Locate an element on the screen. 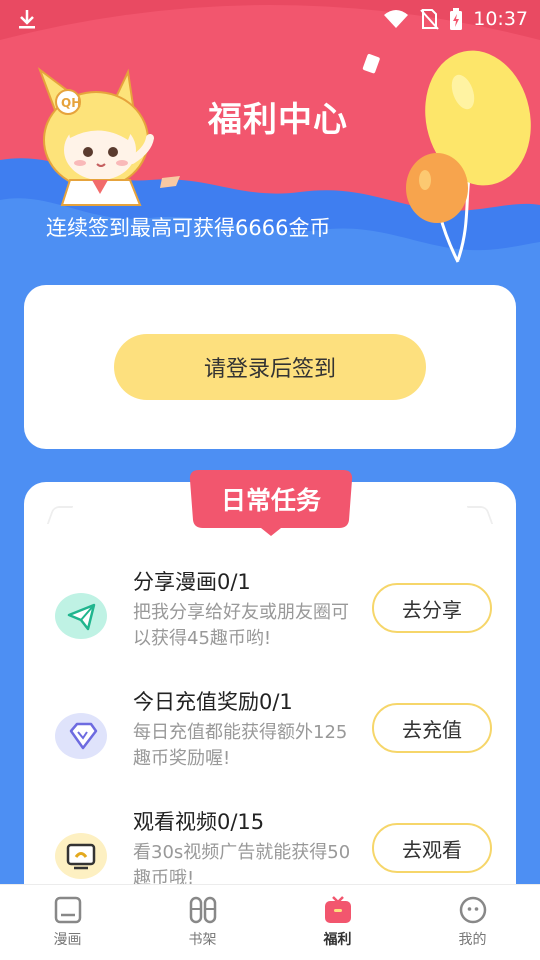 The height and width of the screenshot is (960, 540). nav-label: 漫画 is located at coordinates (67, 940).